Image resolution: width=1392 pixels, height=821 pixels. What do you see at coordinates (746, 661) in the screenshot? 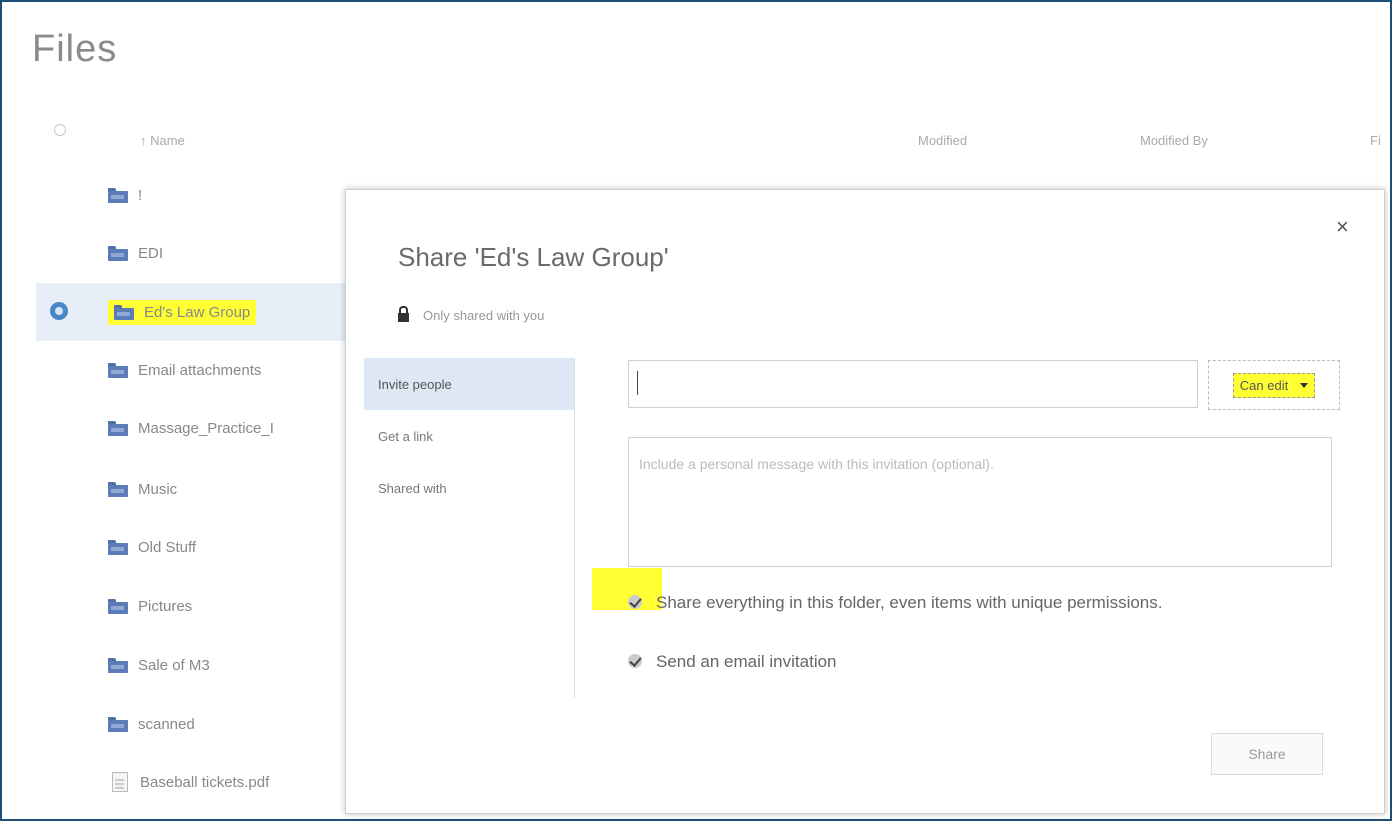
I see `send-email-label: Send an email invitation` at bounding box center [746, 661].